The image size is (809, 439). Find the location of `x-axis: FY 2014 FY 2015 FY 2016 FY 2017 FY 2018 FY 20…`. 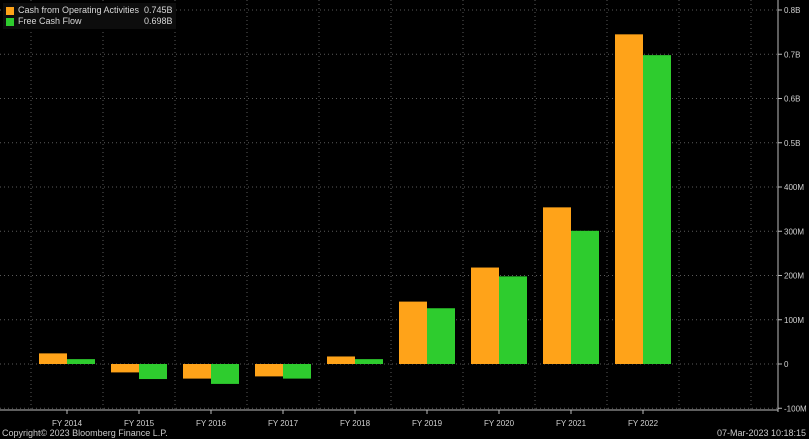

x-axis: FY 2014 FY 2015 FY 2016 FY 2017 FY 2018 FY 20… is located at coordinates (389, 418).